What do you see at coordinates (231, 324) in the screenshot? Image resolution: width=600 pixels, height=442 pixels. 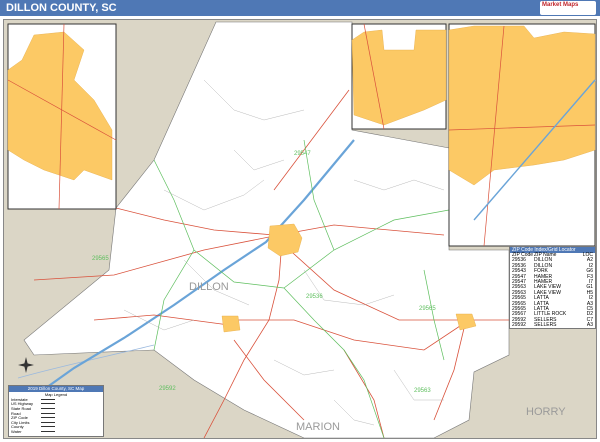 I see `latta-town` at bounding box center [231, 324].